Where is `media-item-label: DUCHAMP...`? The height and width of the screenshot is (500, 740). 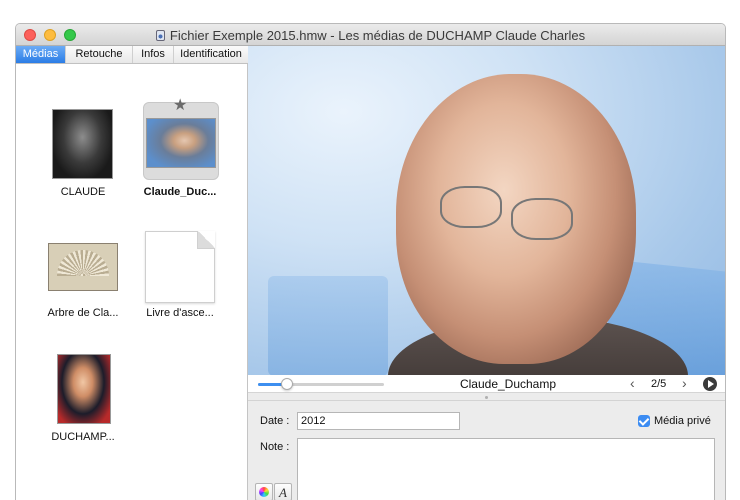 media-item-label: DUCHAMP... is located at coordinates (83, 437).